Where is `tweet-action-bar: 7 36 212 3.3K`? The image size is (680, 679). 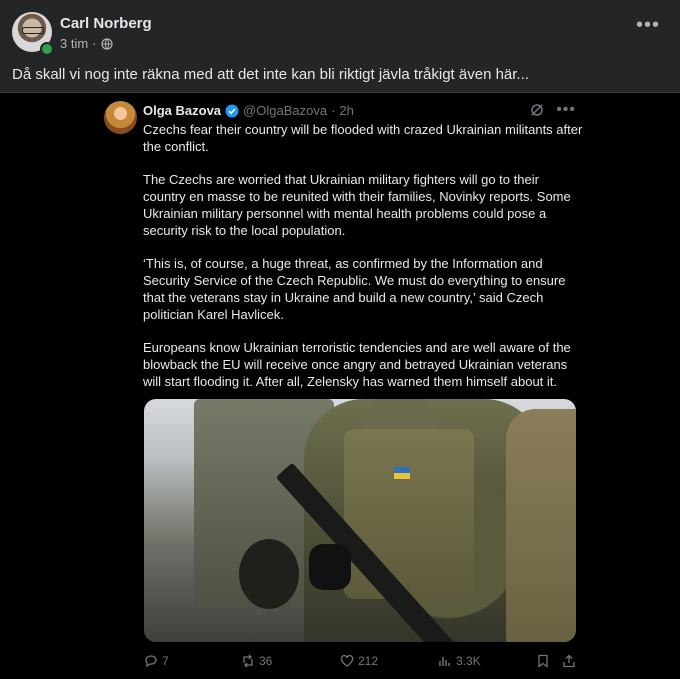
tweet-action-bar: 7 36 212 3.3K is located at coordinates (360, 663).